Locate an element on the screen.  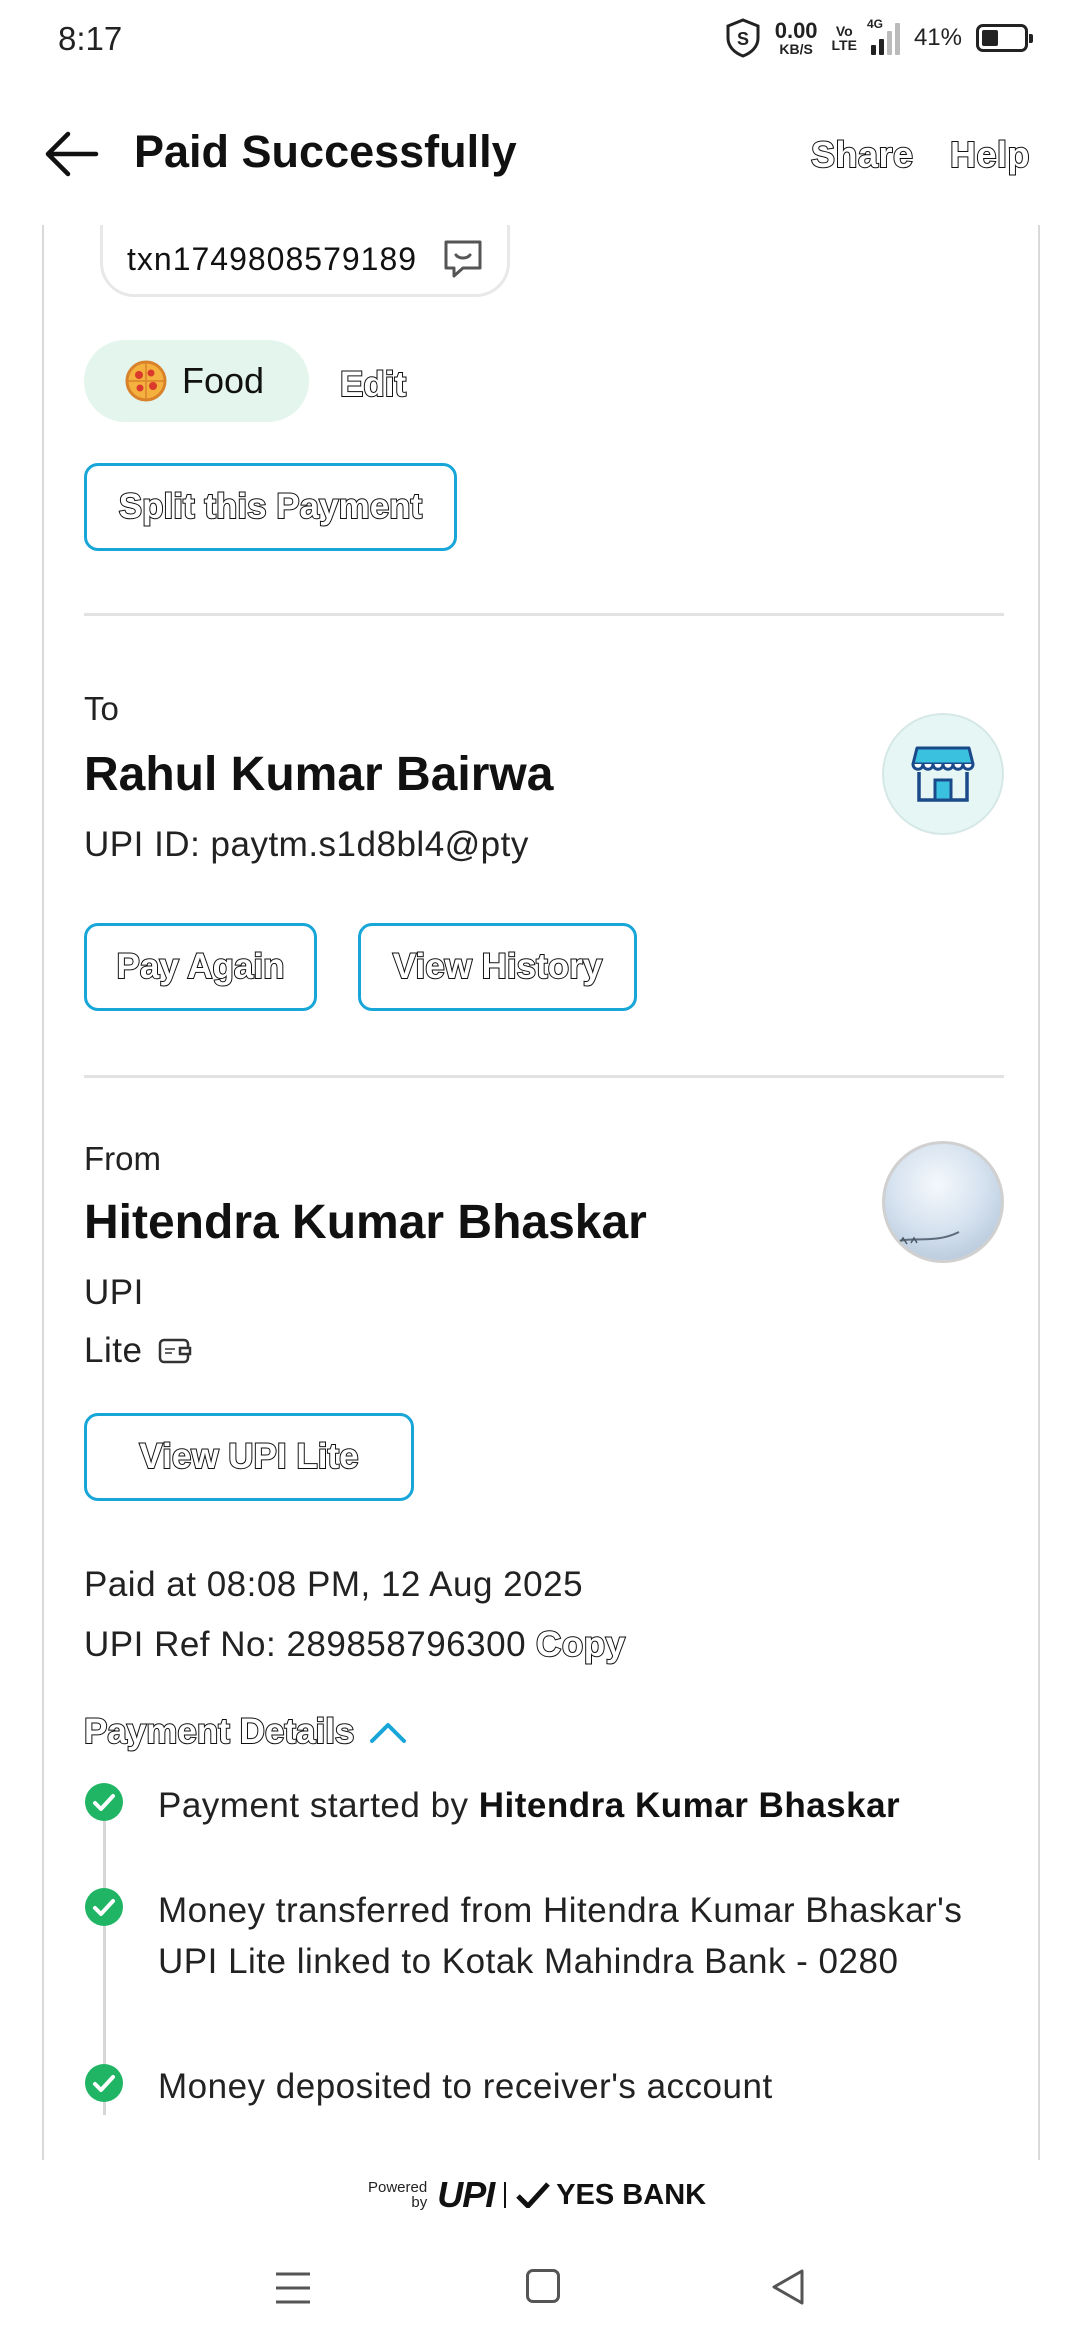
app-header: Paid Successfully Share Help is located at coordinates (540, 155).